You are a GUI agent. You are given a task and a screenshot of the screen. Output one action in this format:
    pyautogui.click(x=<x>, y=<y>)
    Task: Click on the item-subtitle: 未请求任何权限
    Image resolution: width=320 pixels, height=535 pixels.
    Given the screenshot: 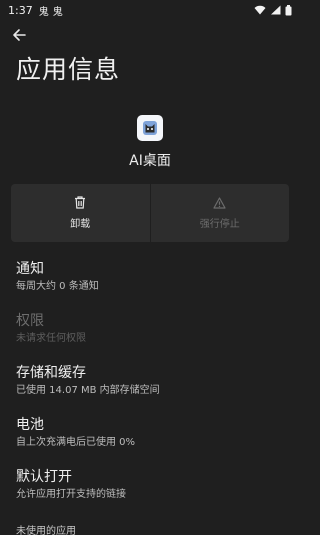 What is the action you would take?
    pyautogui.click(x=51, y=338)
    